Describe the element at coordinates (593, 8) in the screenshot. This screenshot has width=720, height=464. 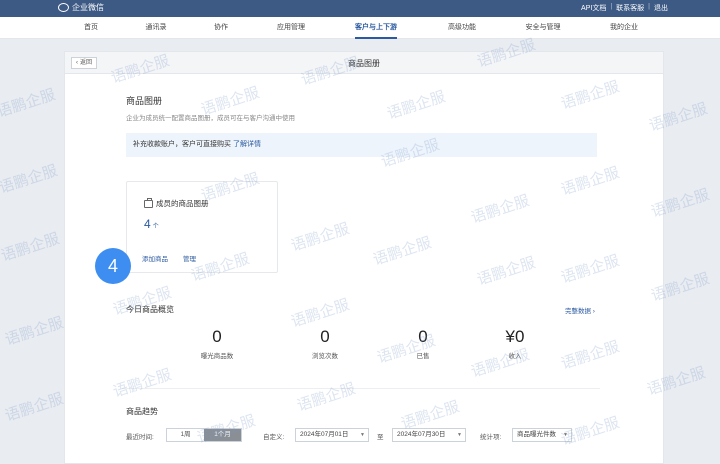
I see `api-docs-link: API文档` at that location.